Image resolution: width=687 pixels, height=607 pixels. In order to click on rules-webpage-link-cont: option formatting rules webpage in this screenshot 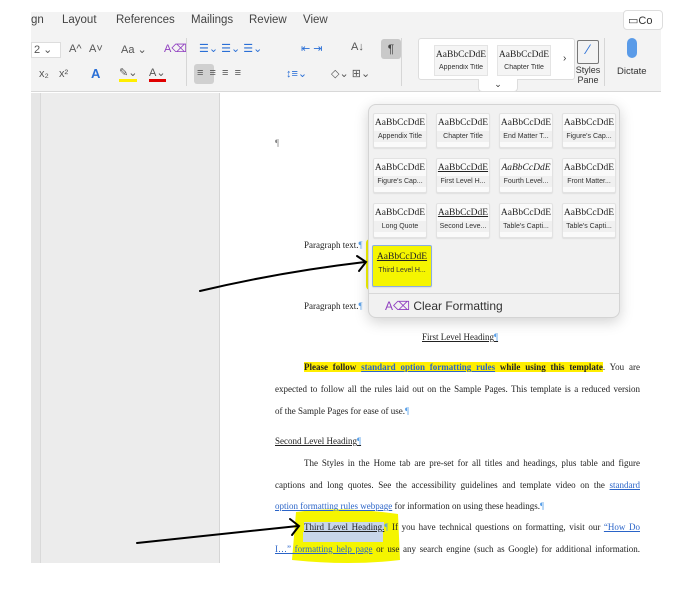, I will do `click(333, 506)`.